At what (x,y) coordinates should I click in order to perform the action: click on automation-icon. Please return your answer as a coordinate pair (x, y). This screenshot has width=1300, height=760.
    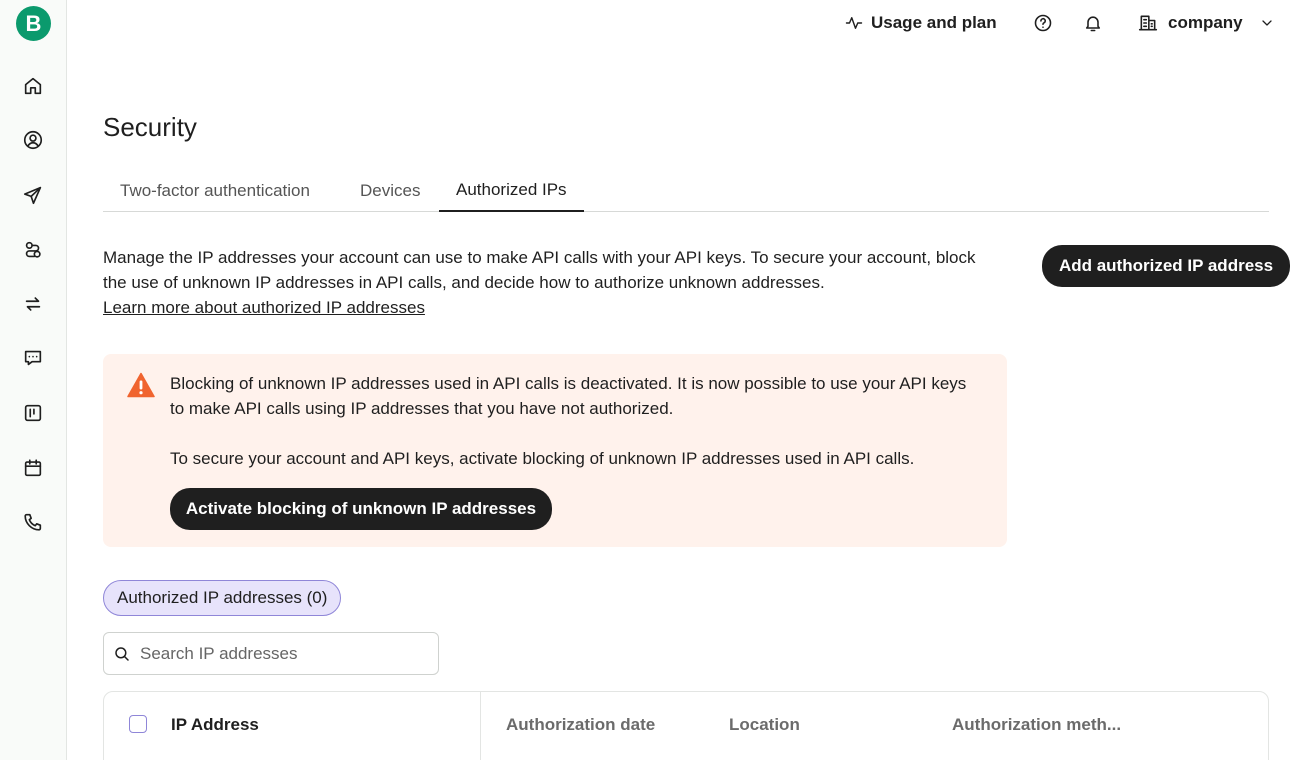
    Looking at the image, I should click on (33, 249).